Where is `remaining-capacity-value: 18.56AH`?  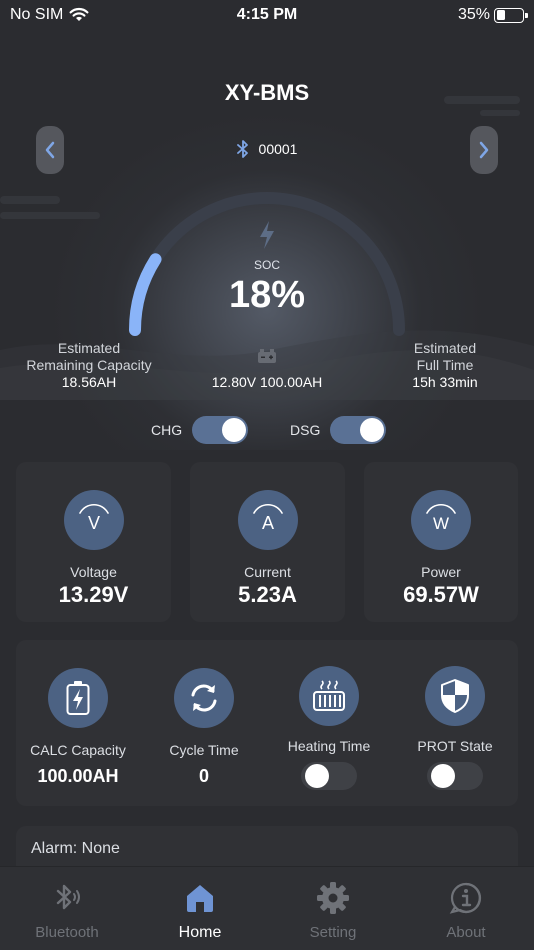
remaining-capacity-value: 18.56AH is located at coordinates (89, 382).